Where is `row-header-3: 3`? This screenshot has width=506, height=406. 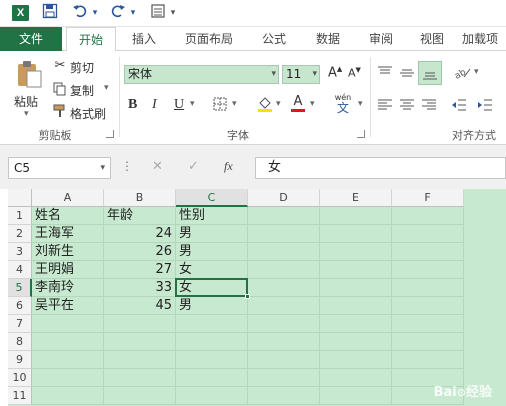 row-header-3: 3 is located at coordinates (20, 252).